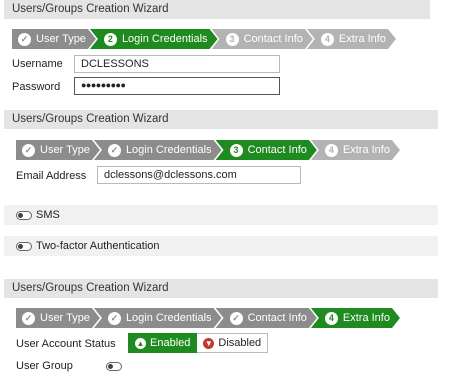 The height and width of the screenshot is (386, 471). What do you see at coordinates (98, 246) in the screenshot?
I see `twofactor-label: Two-factor Authentication` at bounding box center [98, 246].